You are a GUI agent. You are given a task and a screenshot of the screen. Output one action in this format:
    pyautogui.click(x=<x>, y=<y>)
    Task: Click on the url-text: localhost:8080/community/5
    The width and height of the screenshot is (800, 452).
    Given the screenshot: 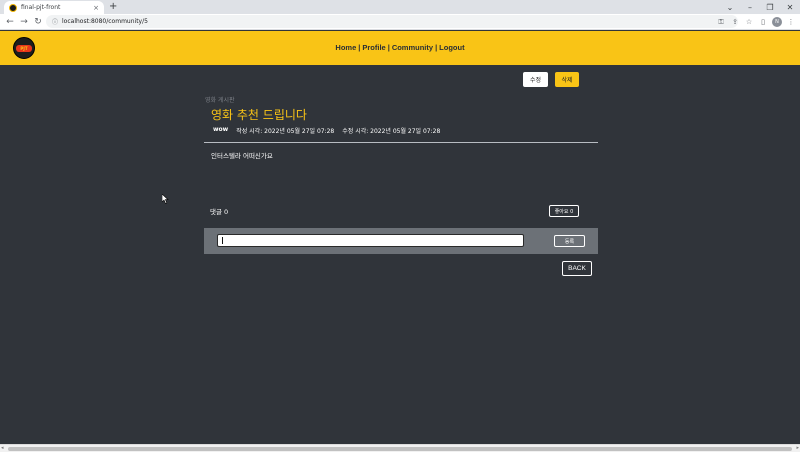 What is the action you would take?
    pyautogui.click(x=105, y=21)
    